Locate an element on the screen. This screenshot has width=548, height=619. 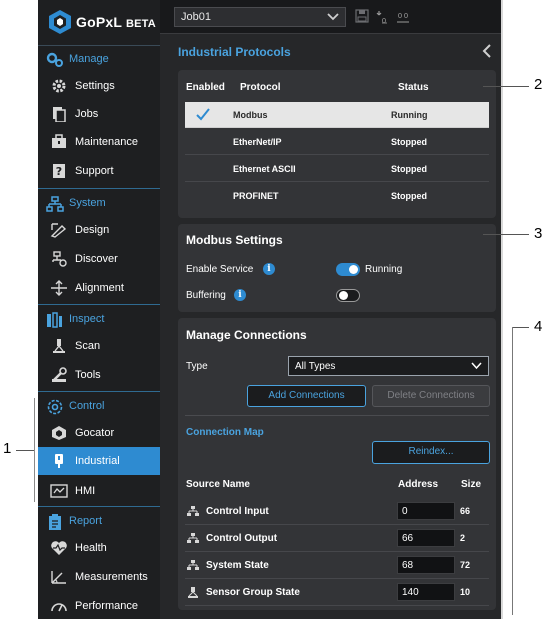
sidebar-item-performance: Performance is located at coordinates (99, 605).